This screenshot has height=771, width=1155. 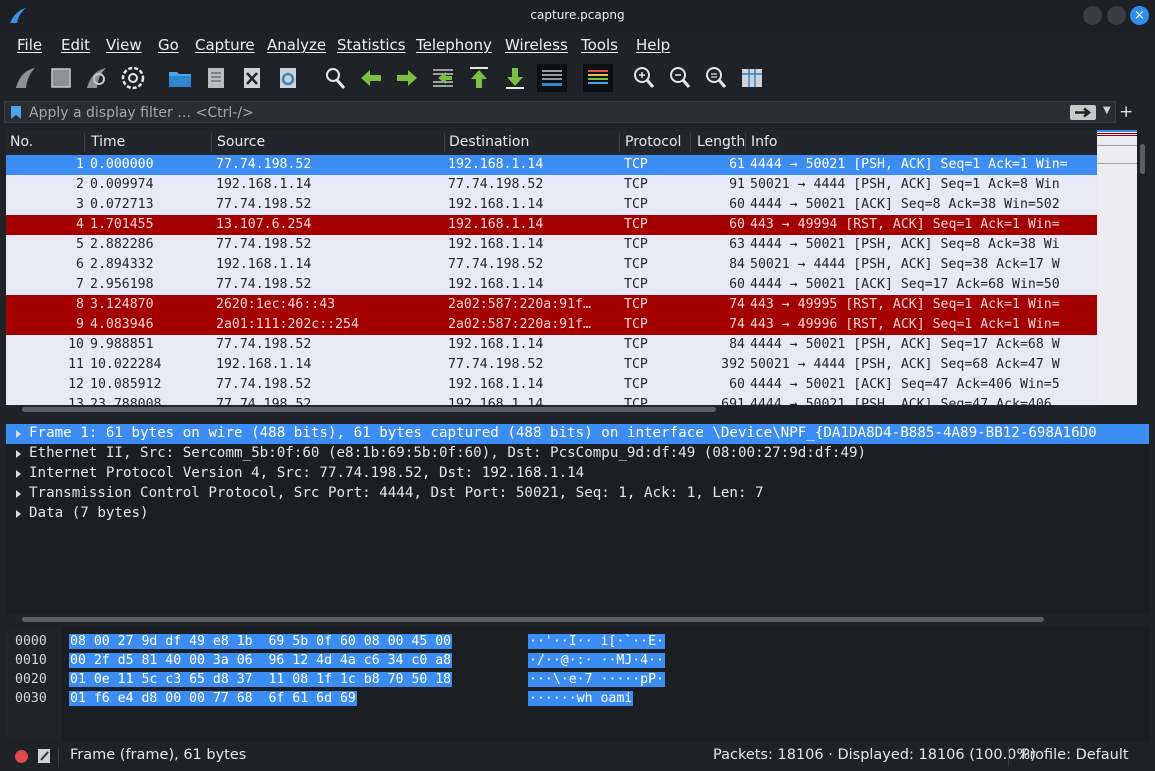 What do you see at coordinates (241, 142) in the screenshot?
I see `column-source: Source` at bounding box center [241, 142].